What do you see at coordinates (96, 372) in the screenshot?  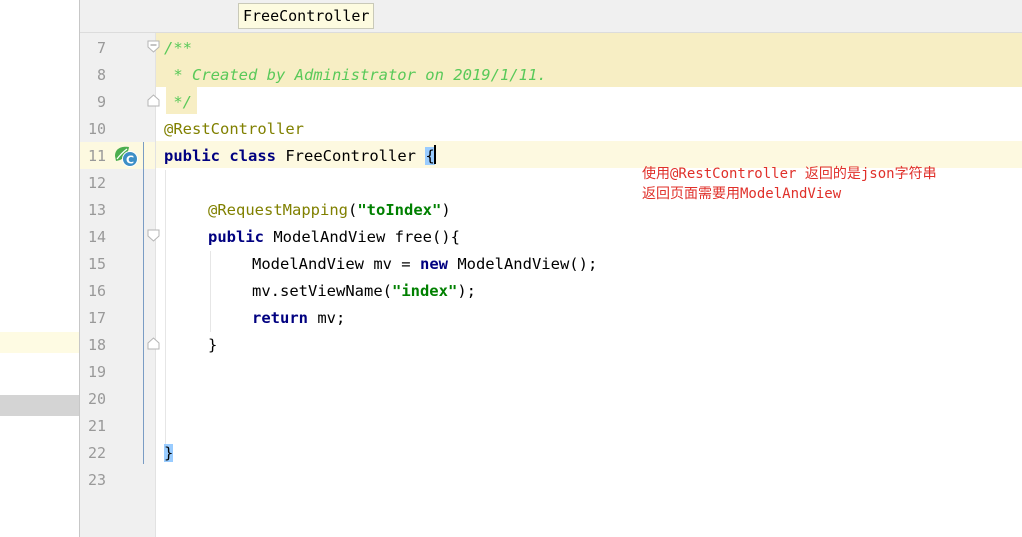 I see `line-number: 19` at bounding box center [96, 372].